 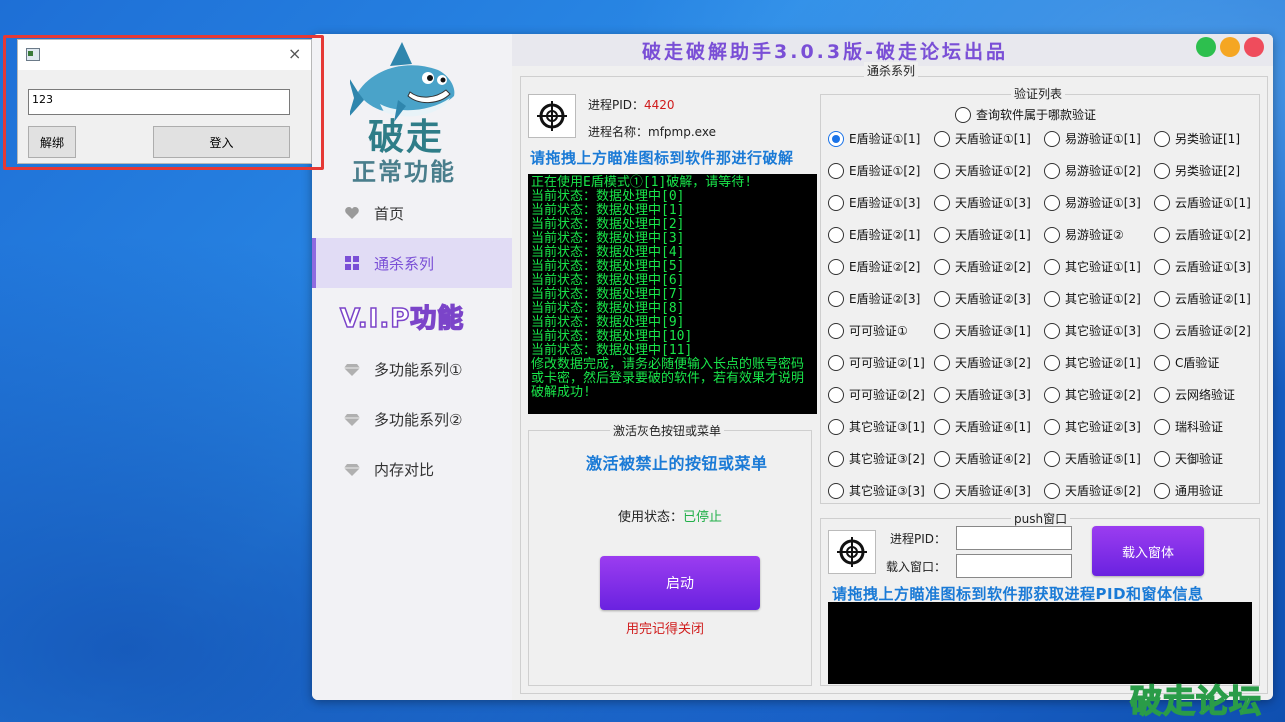 I want to click on verify-option: 云盾验证①[3], so click(x=1202, y=266).